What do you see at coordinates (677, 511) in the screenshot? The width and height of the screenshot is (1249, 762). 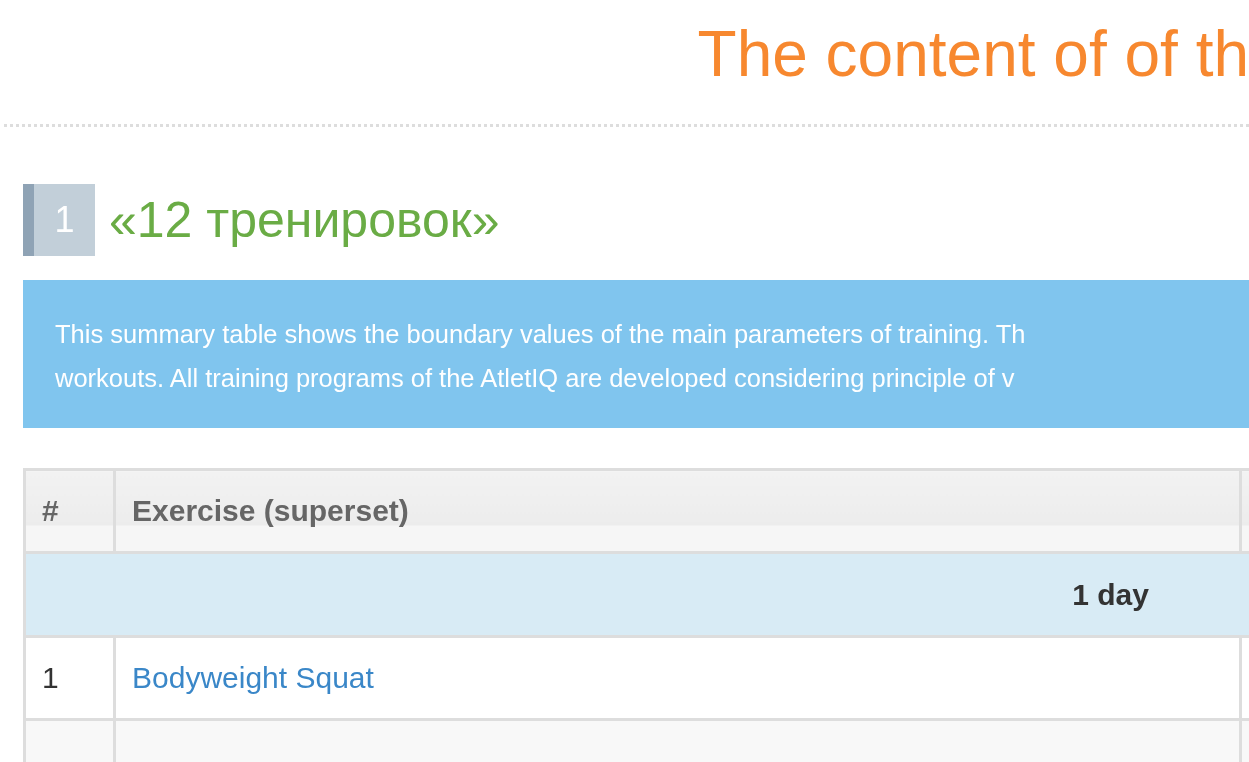 I see `column-header: Exercise (superset)` at bounding box center [677, 511].